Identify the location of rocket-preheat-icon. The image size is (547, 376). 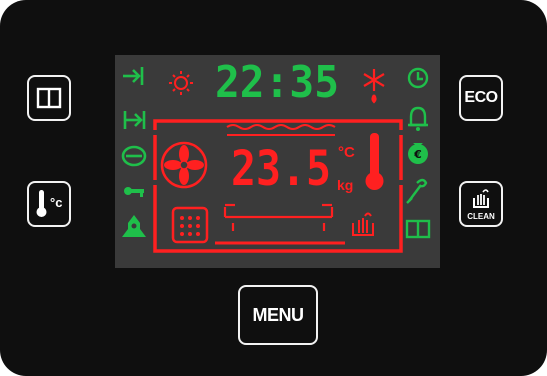
(134, 226).